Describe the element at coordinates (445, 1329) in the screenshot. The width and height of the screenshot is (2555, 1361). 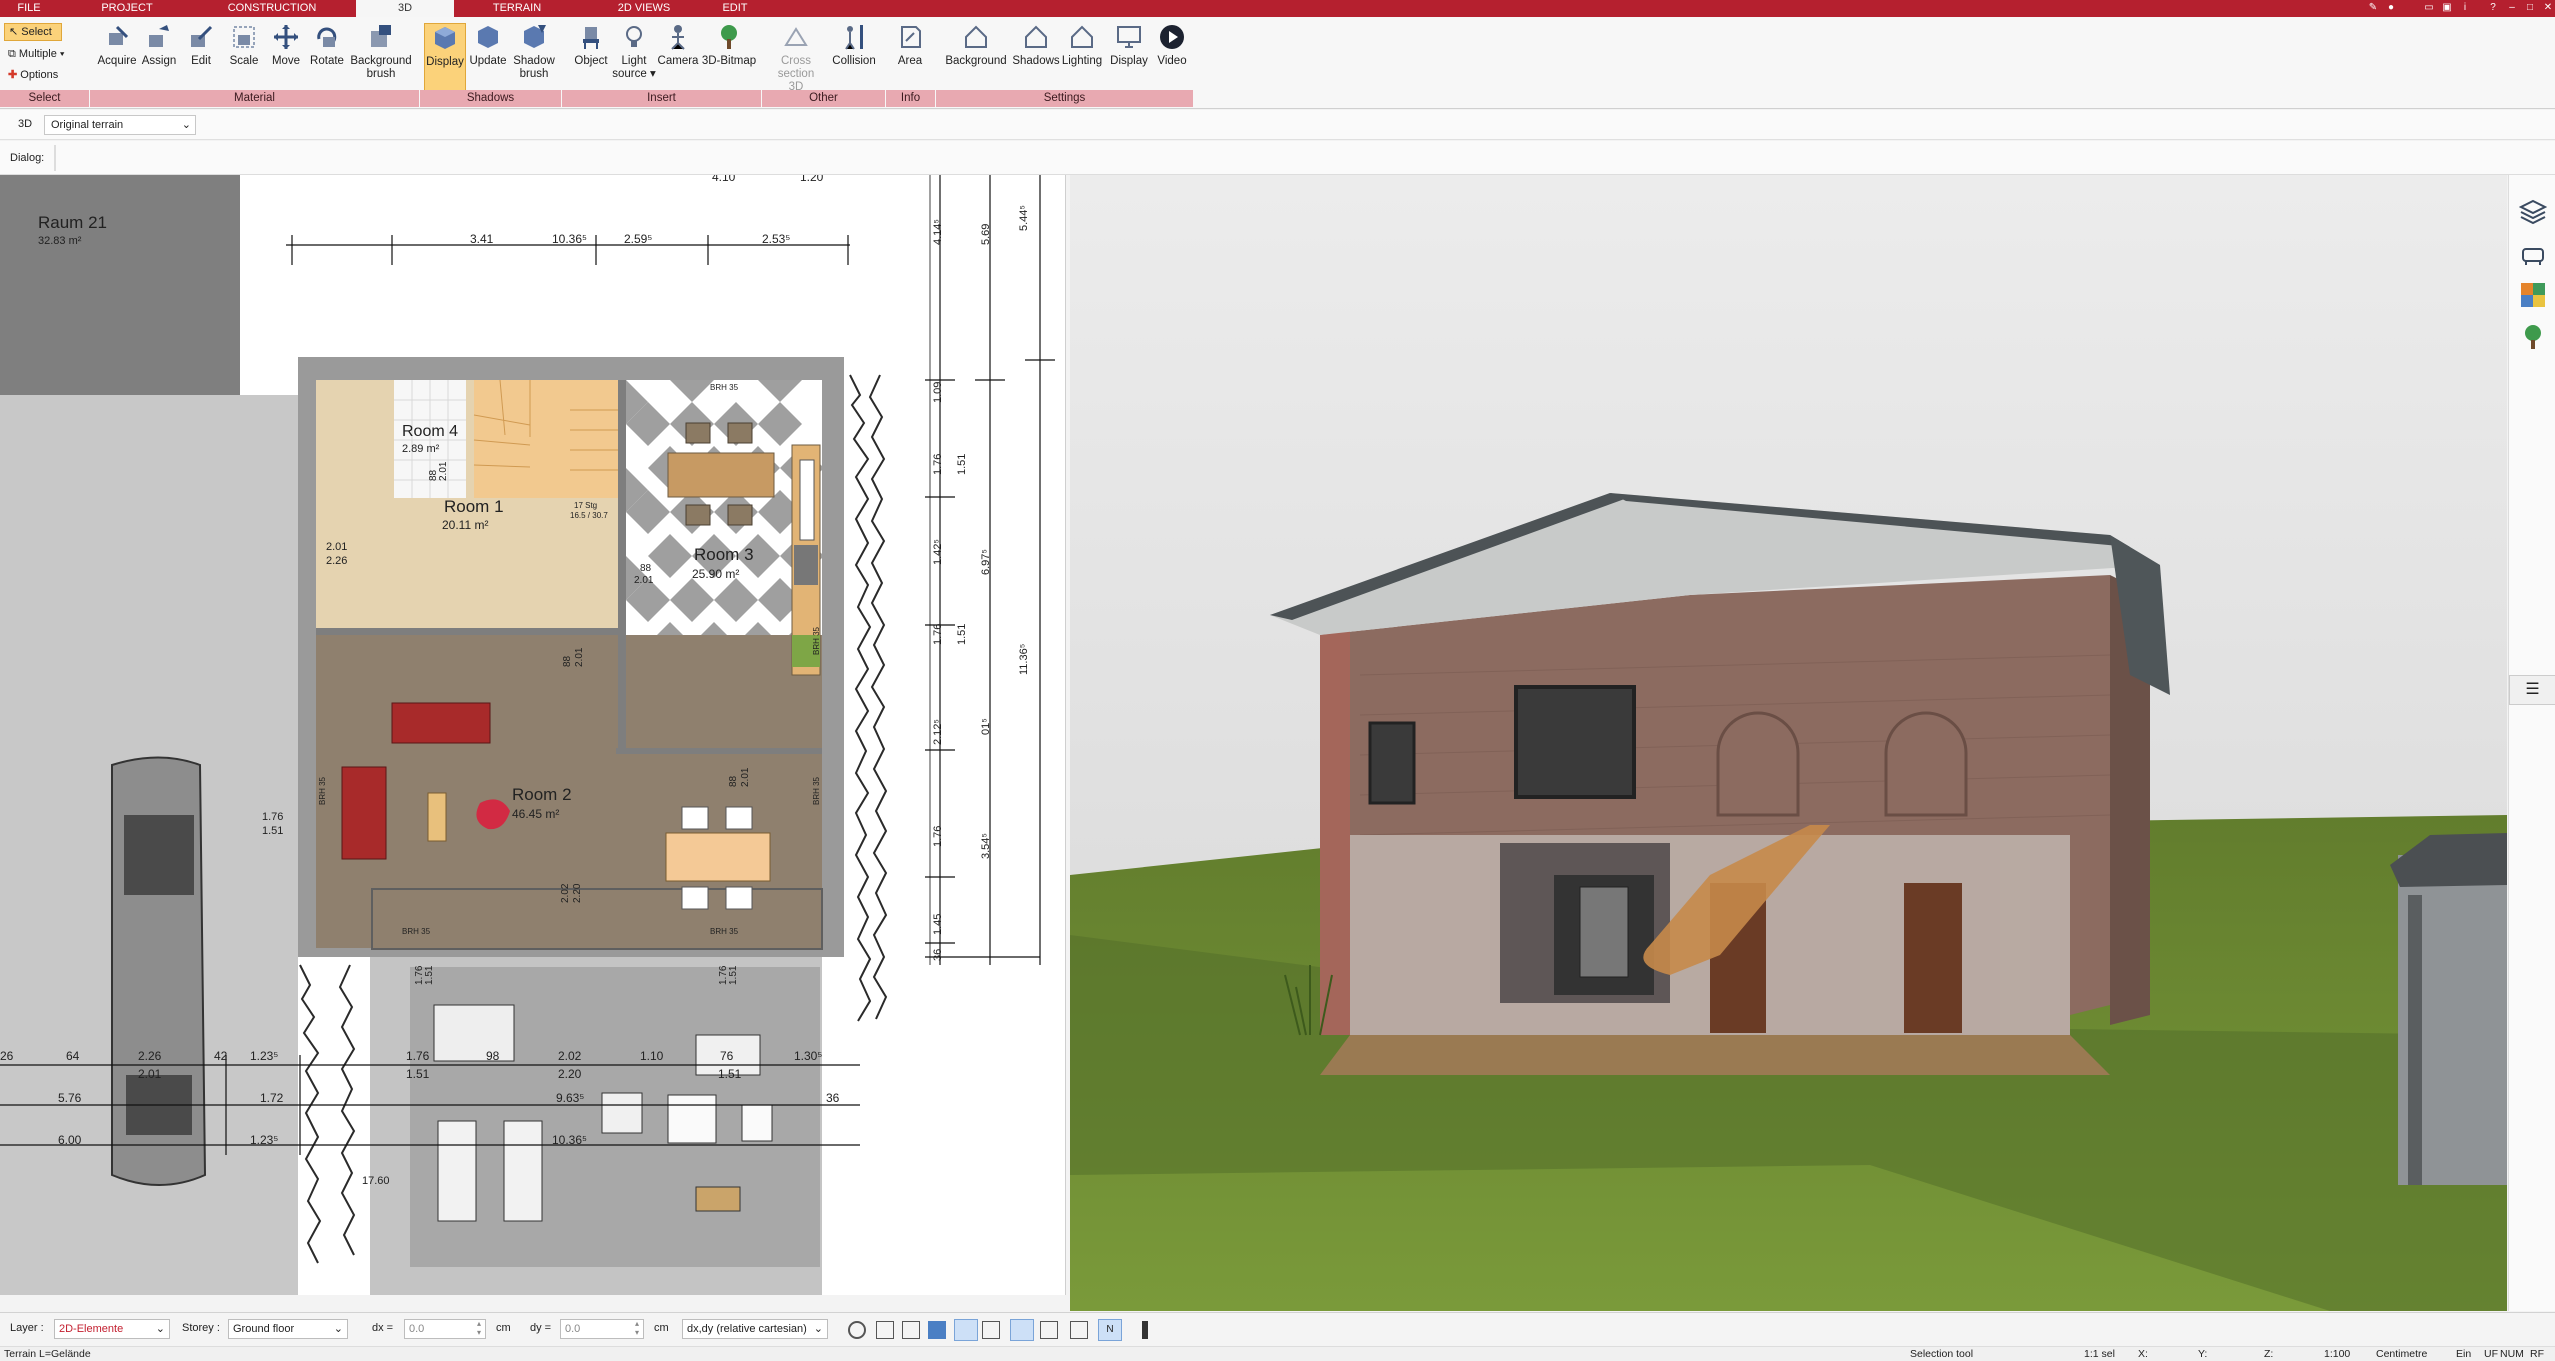
I see `dx-input: 0.0 ▴ ▾` at that location.